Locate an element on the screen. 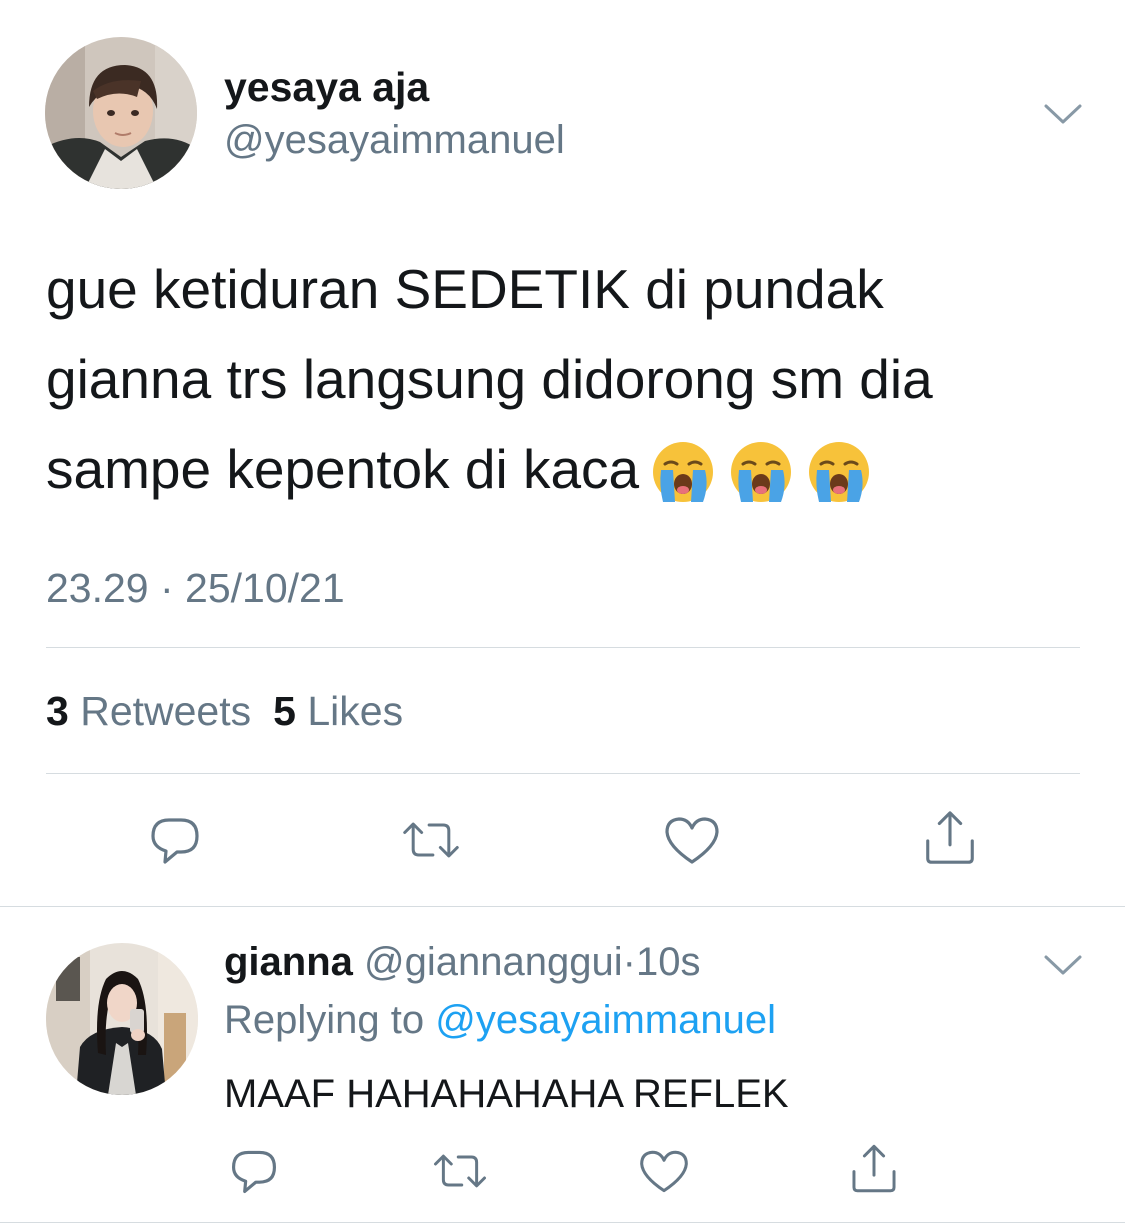 Image resolution: width=1125 pixels, height=1225 pixels. tweet-text-line: sampe kepentok di kaca is located at coordinates (566, 469).